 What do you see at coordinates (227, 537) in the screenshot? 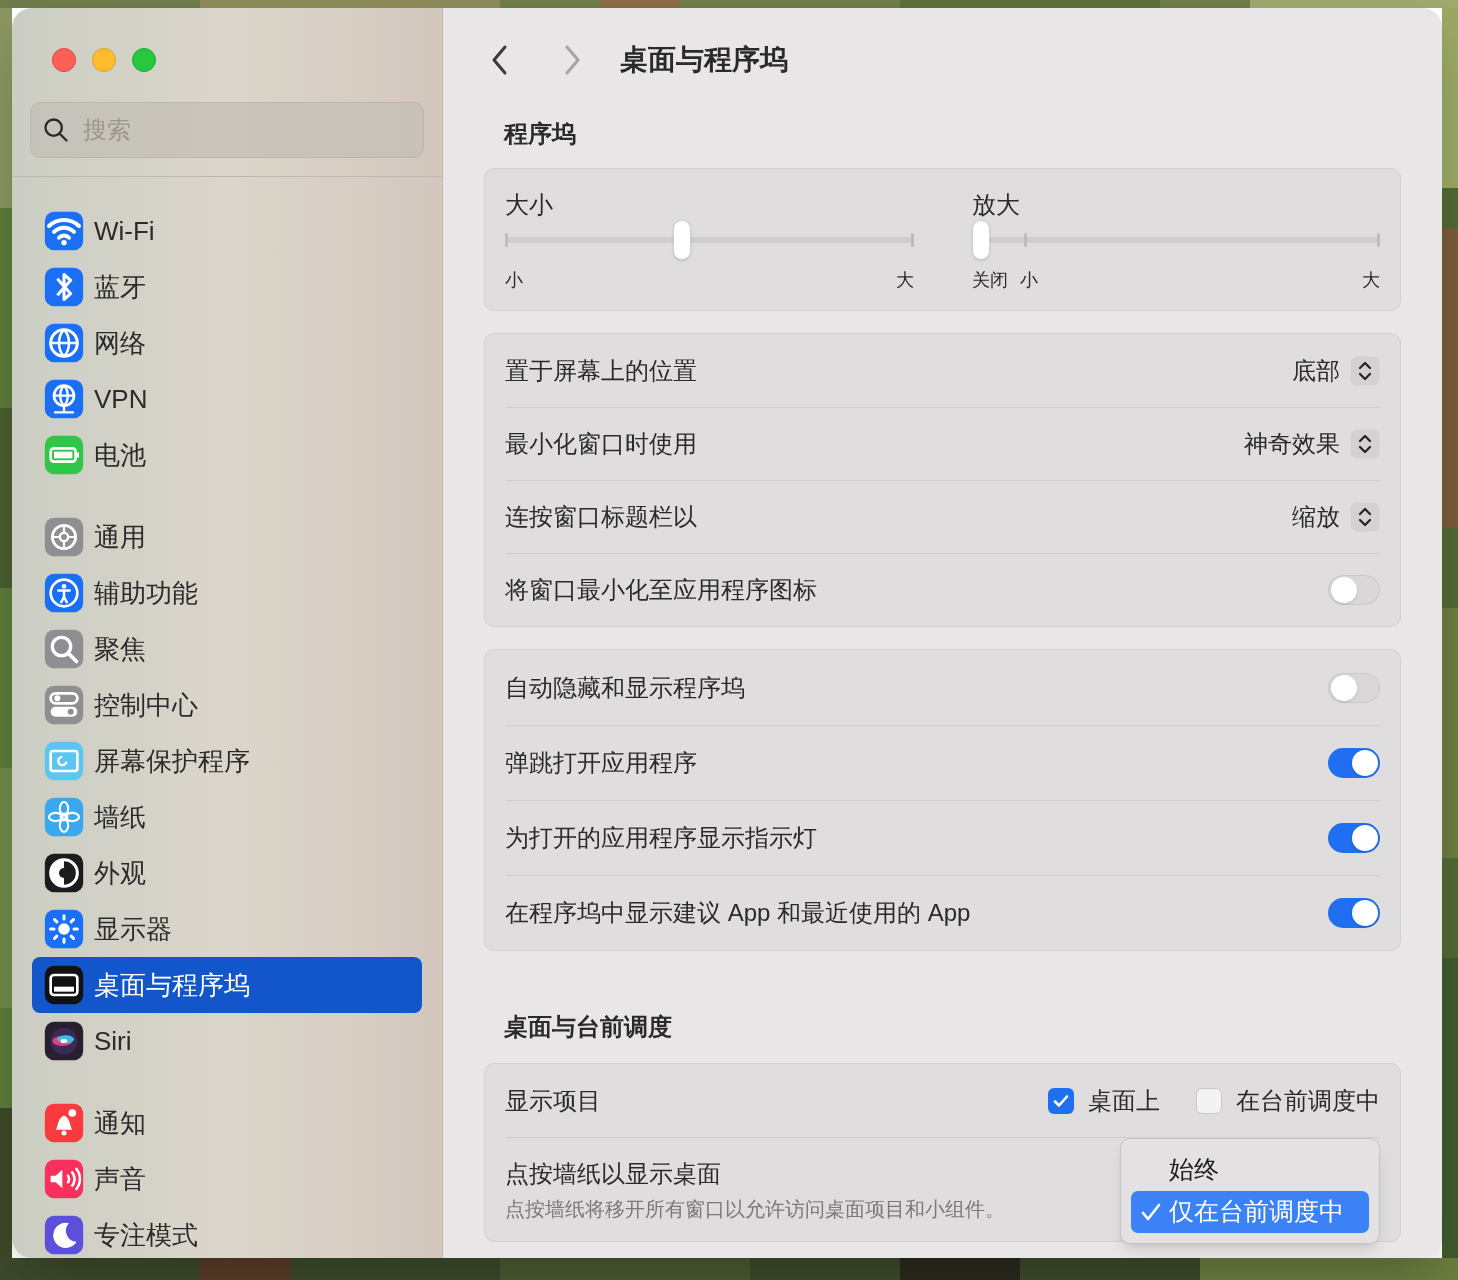
I see `sidebar-item: 通用` at bounding box center [227, 537].